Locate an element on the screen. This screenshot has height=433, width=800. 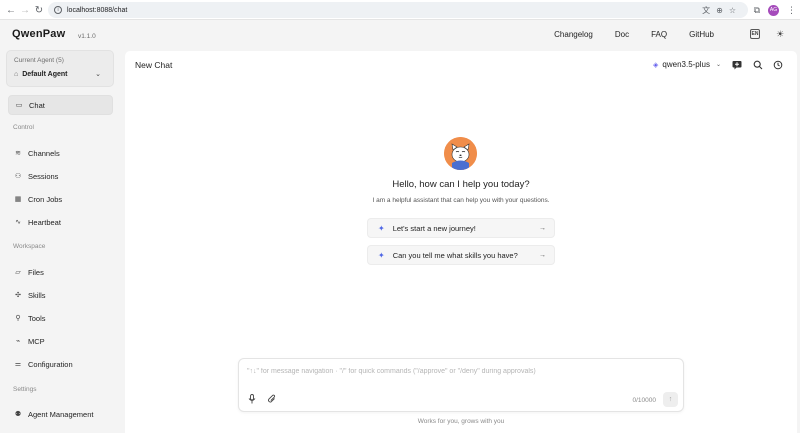
new-chat-icon is located at coordinates (736, 64).